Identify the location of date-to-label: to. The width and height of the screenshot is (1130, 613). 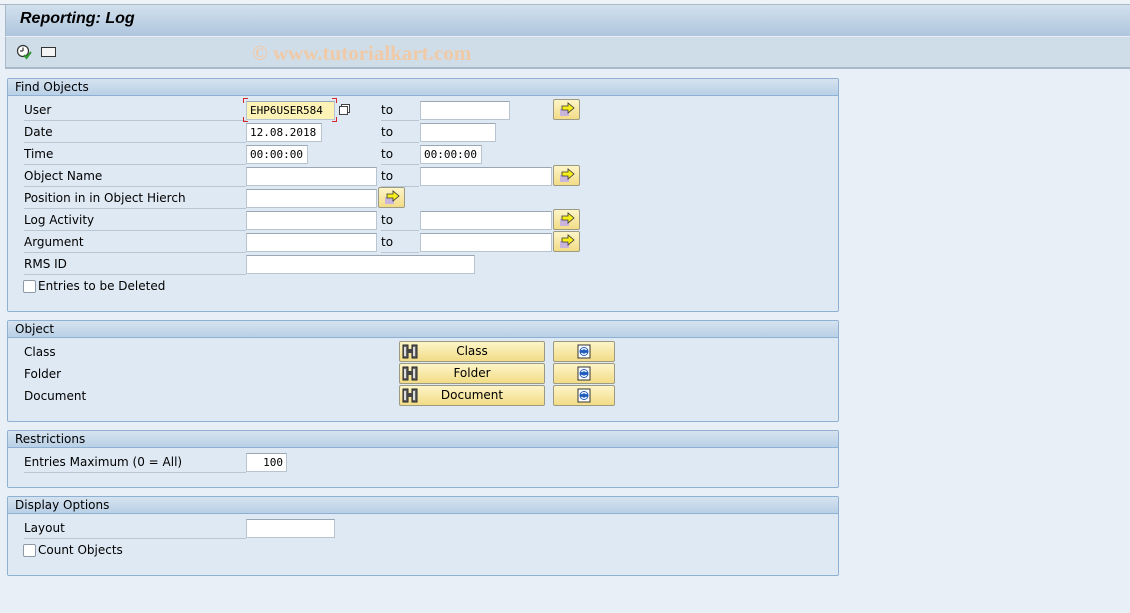
(400, 133).